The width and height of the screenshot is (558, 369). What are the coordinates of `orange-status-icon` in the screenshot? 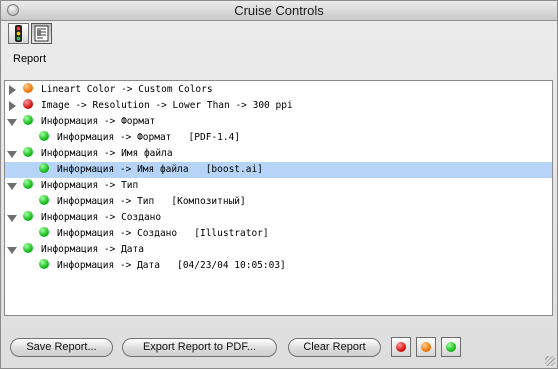 It's located at (28, 88).